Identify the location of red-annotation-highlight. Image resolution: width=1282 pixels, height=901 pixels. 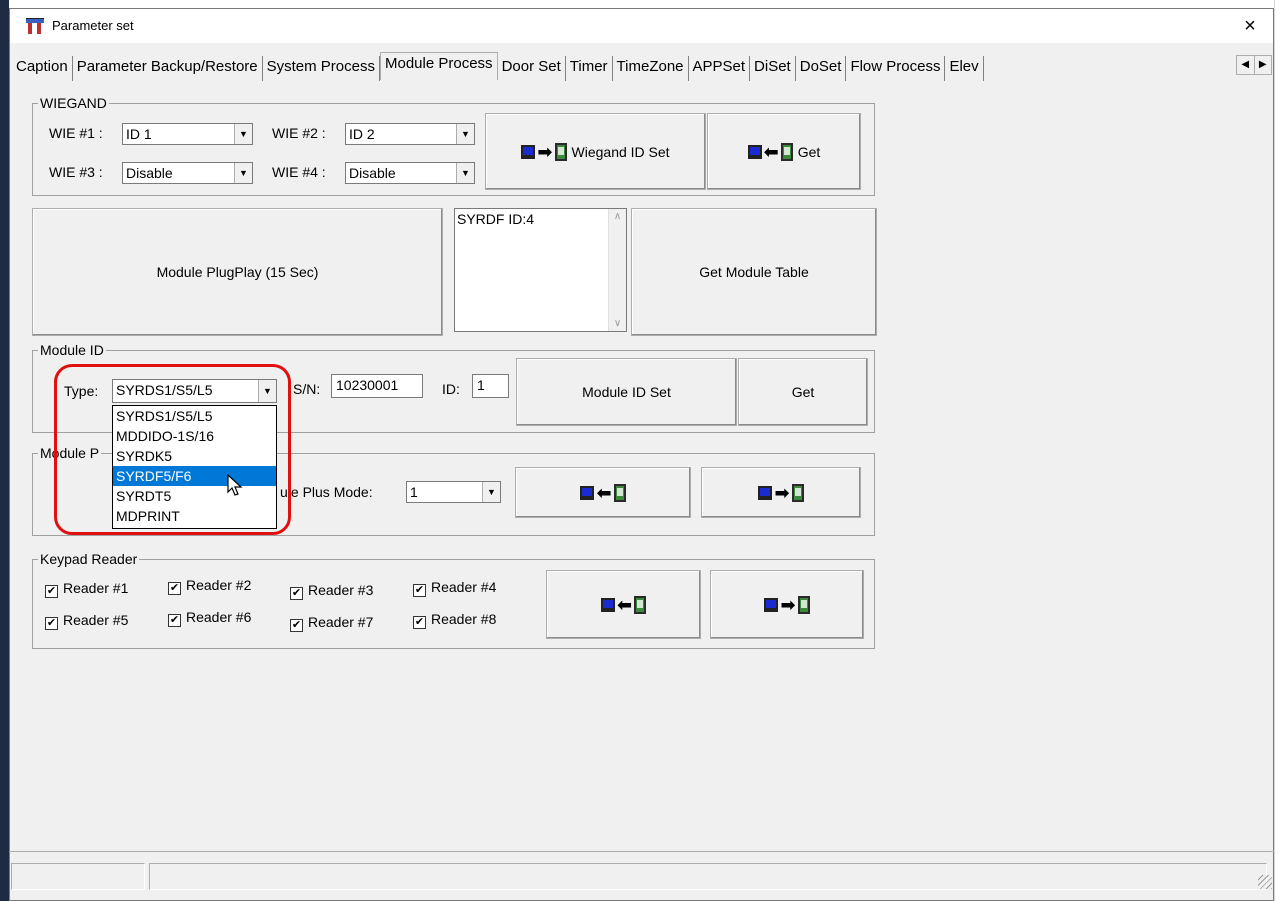
(172, 449).